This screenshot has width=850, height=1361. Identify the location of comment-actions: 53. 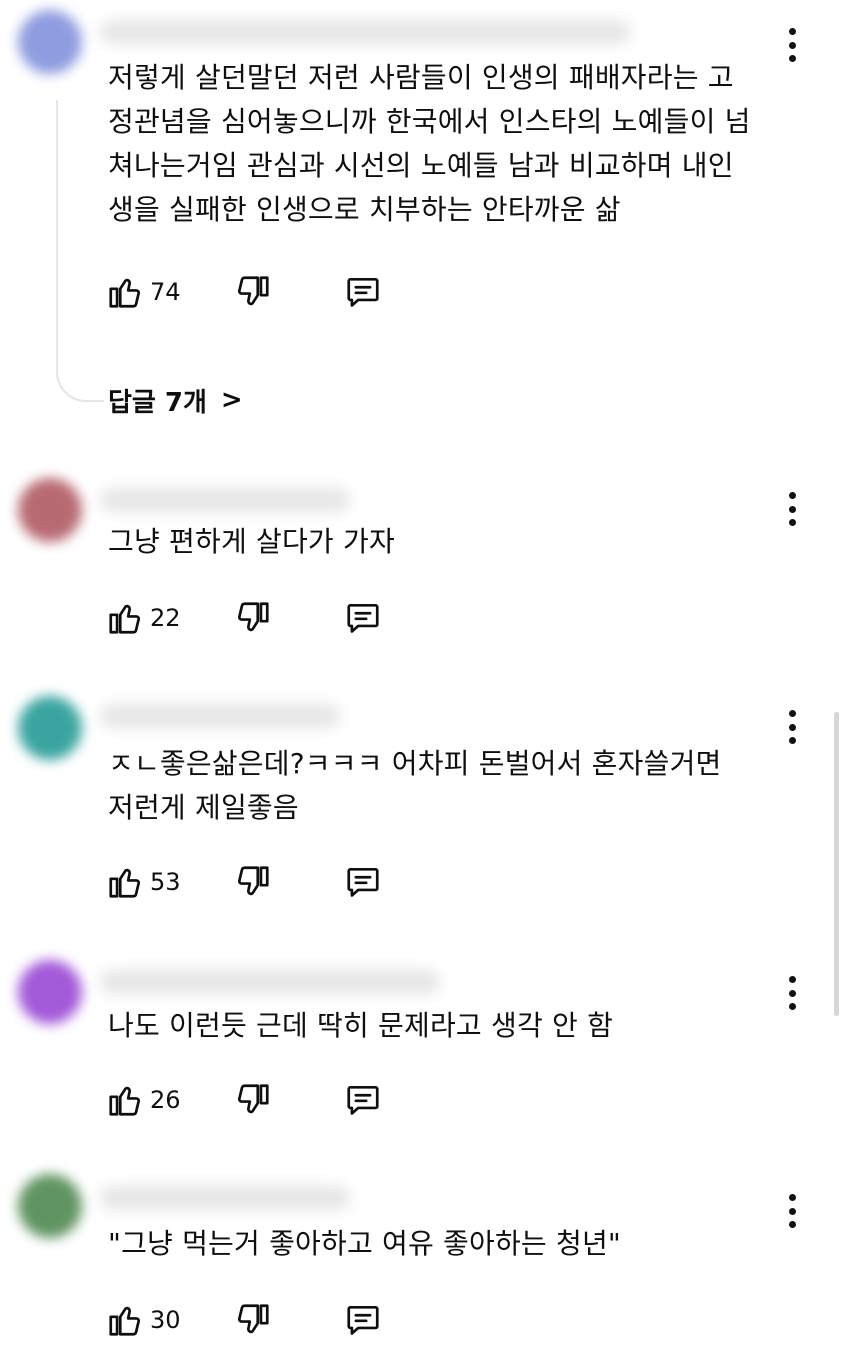
(256, 882).